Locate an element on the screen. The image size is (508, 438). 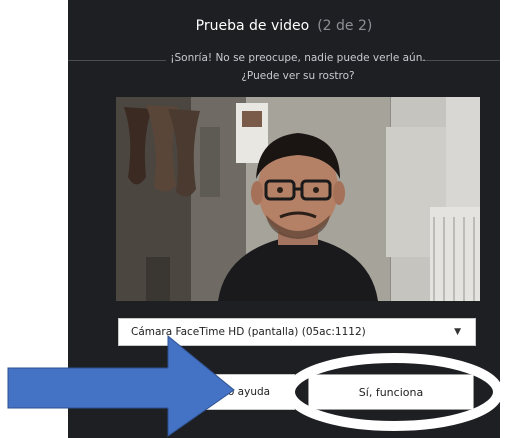
chevron-down-icon: ▼ is located at coordinates (457, 332).